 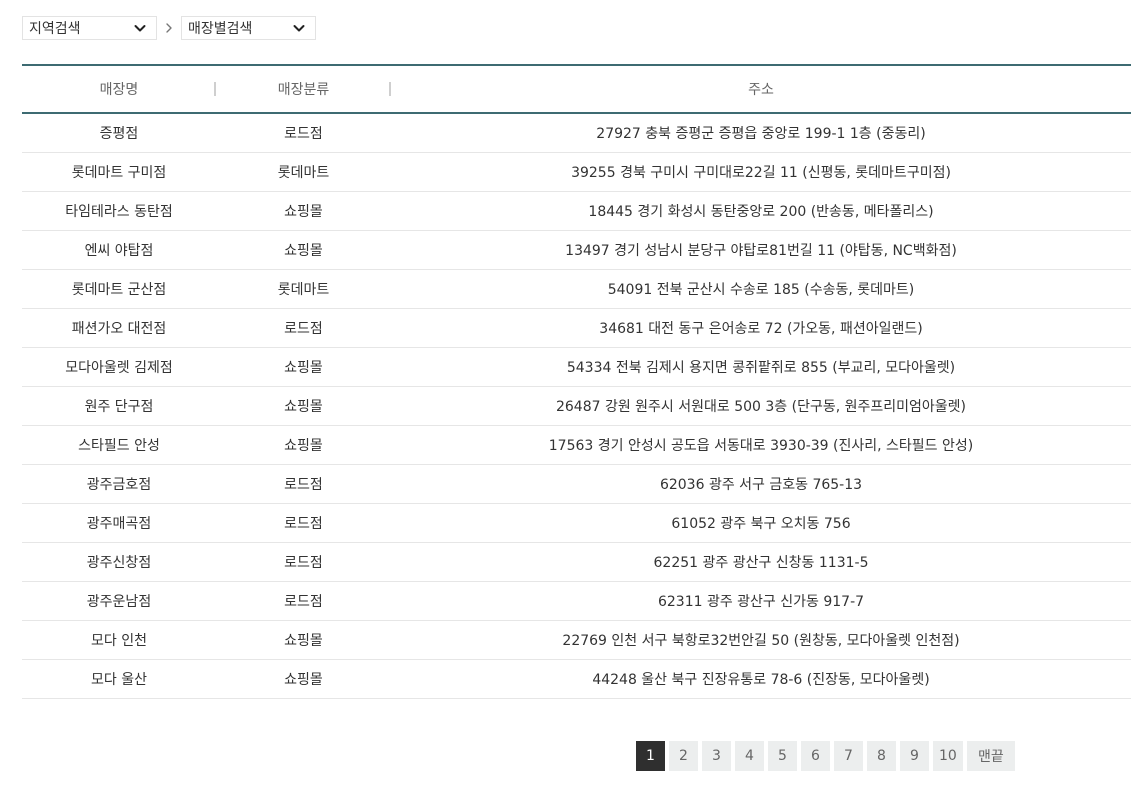 What do you see at coordinates (89, 28) in the screenshot?
I see `region-select: 지역검색` at bounding box center [89, 28].